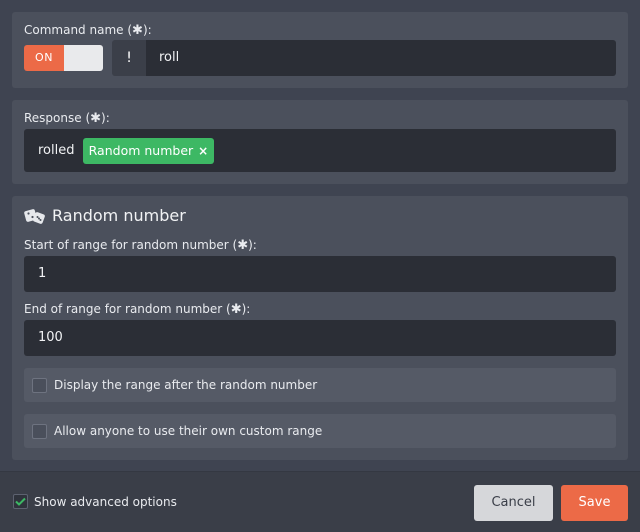  Describe the element at coordinates (127, 309) in the screenshot. I see `end-range-label-text: End of range for random number (` at that location.